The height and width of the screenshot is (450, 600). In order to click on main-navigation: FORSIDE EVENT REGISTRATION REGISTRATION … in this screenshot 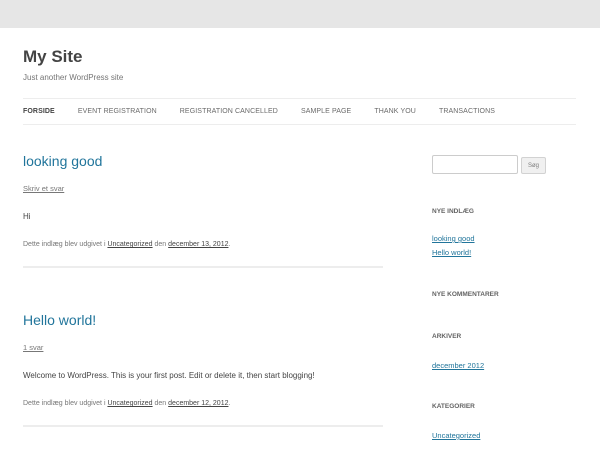, I will do `click(299, 111)`.